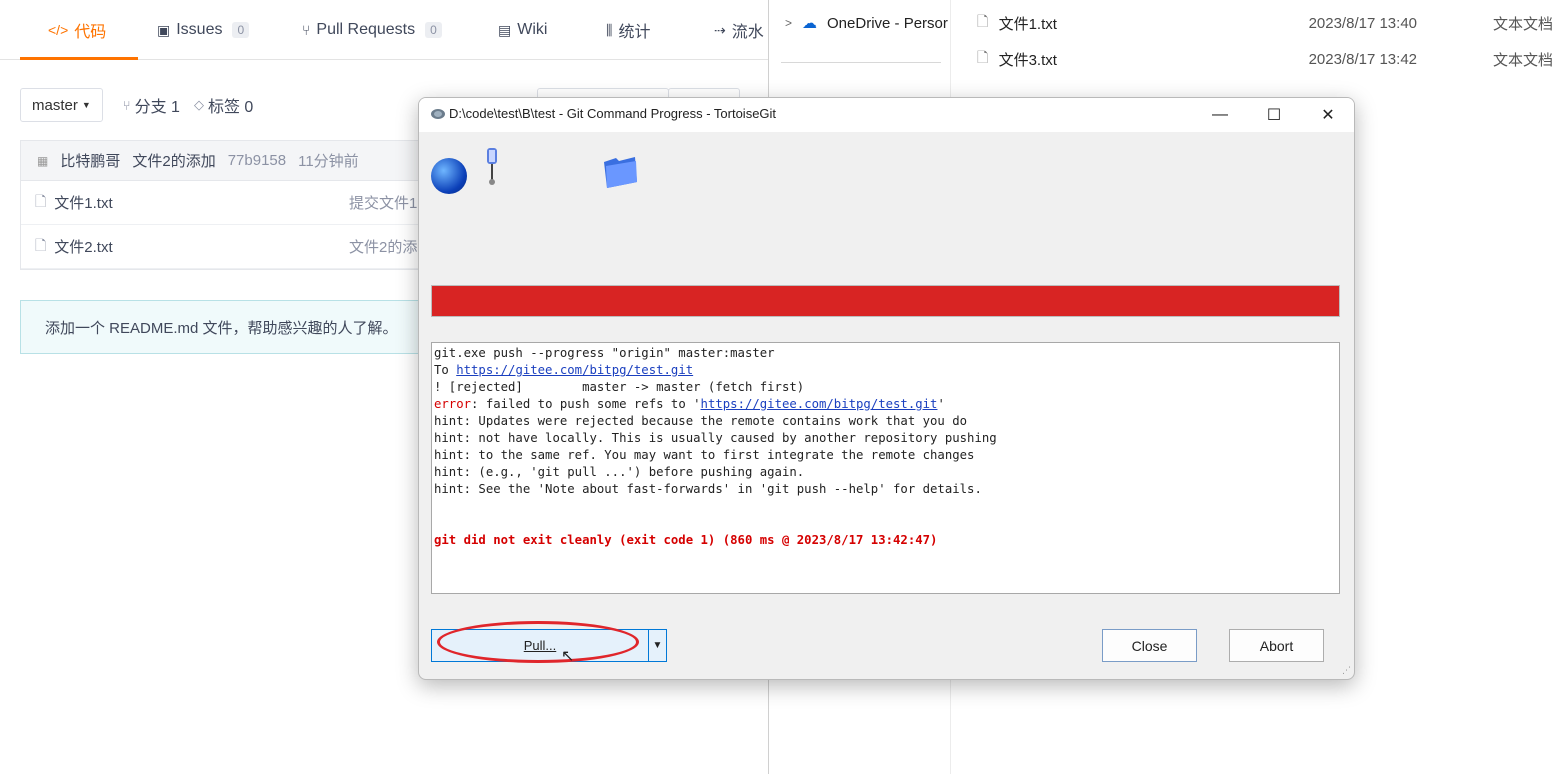  Describe the element at coordinates (1264, 59) in the screenshot. I see `explorer-file-row: 🗋 文件3.txt 2023/8/17 13:42 文本文档` at that location.